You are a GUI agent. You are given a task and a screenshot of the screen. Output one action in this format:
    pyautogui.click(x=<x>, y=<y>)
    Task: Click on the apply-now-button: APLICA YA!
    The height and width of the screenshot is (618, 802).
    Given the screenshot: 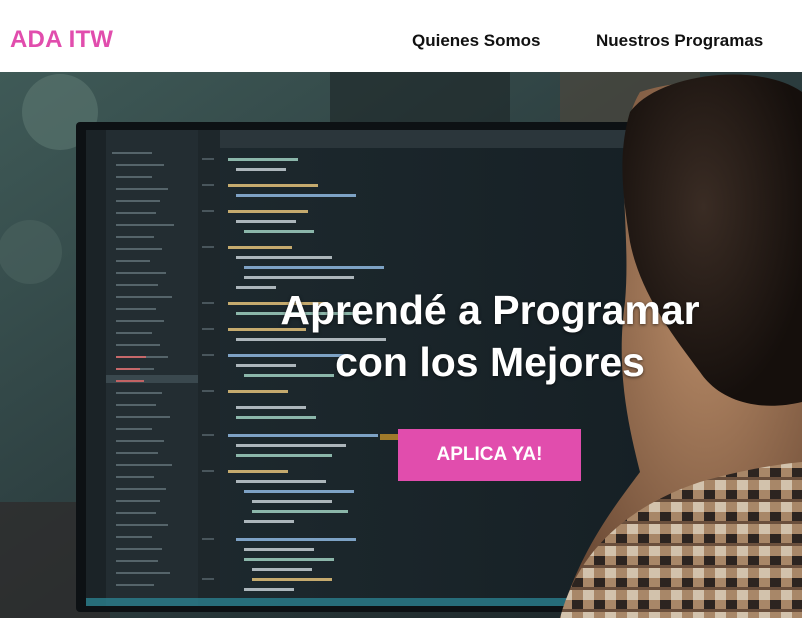 What is the action you would take?
    pyautogui.click(x=489, y=455)
    